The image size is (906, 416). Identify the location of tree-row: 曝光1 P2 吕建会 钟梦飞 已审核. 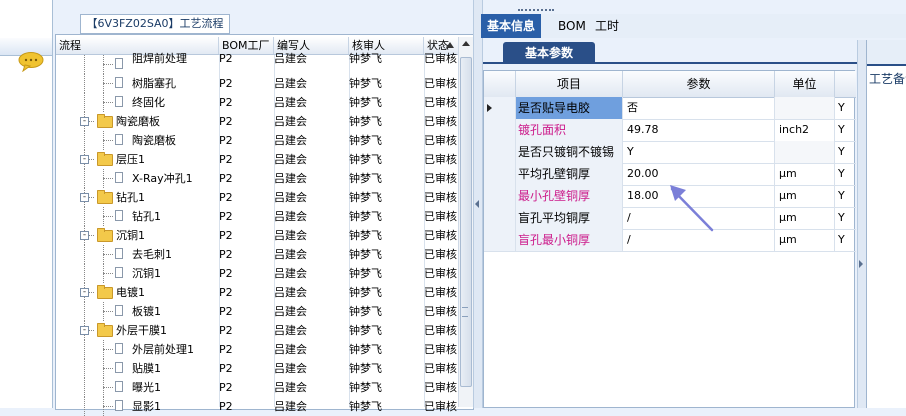
(257, 387).